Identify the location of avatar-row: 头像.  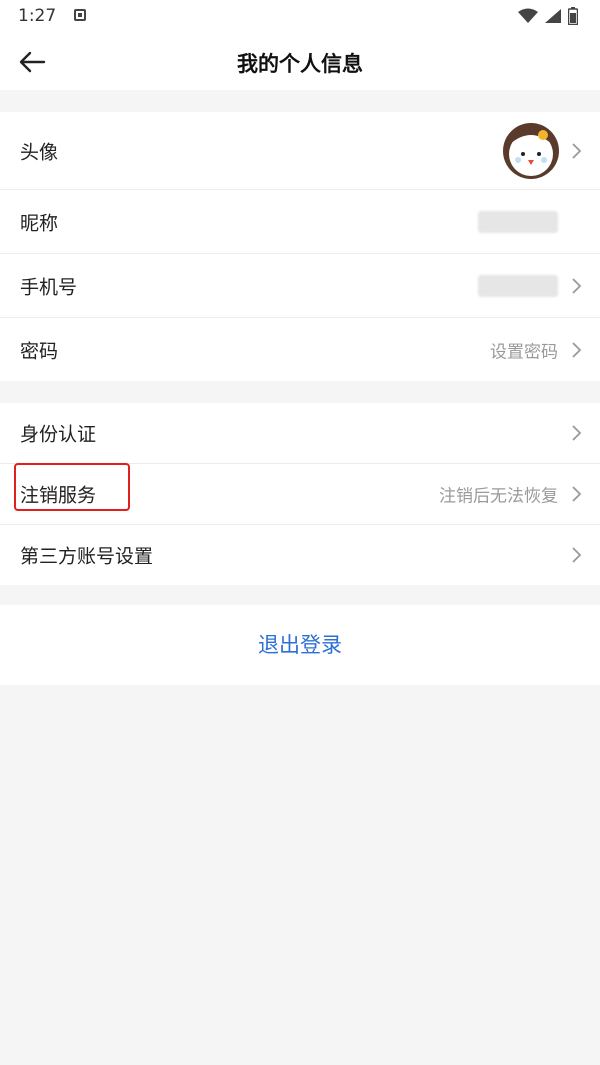
(300, 151).